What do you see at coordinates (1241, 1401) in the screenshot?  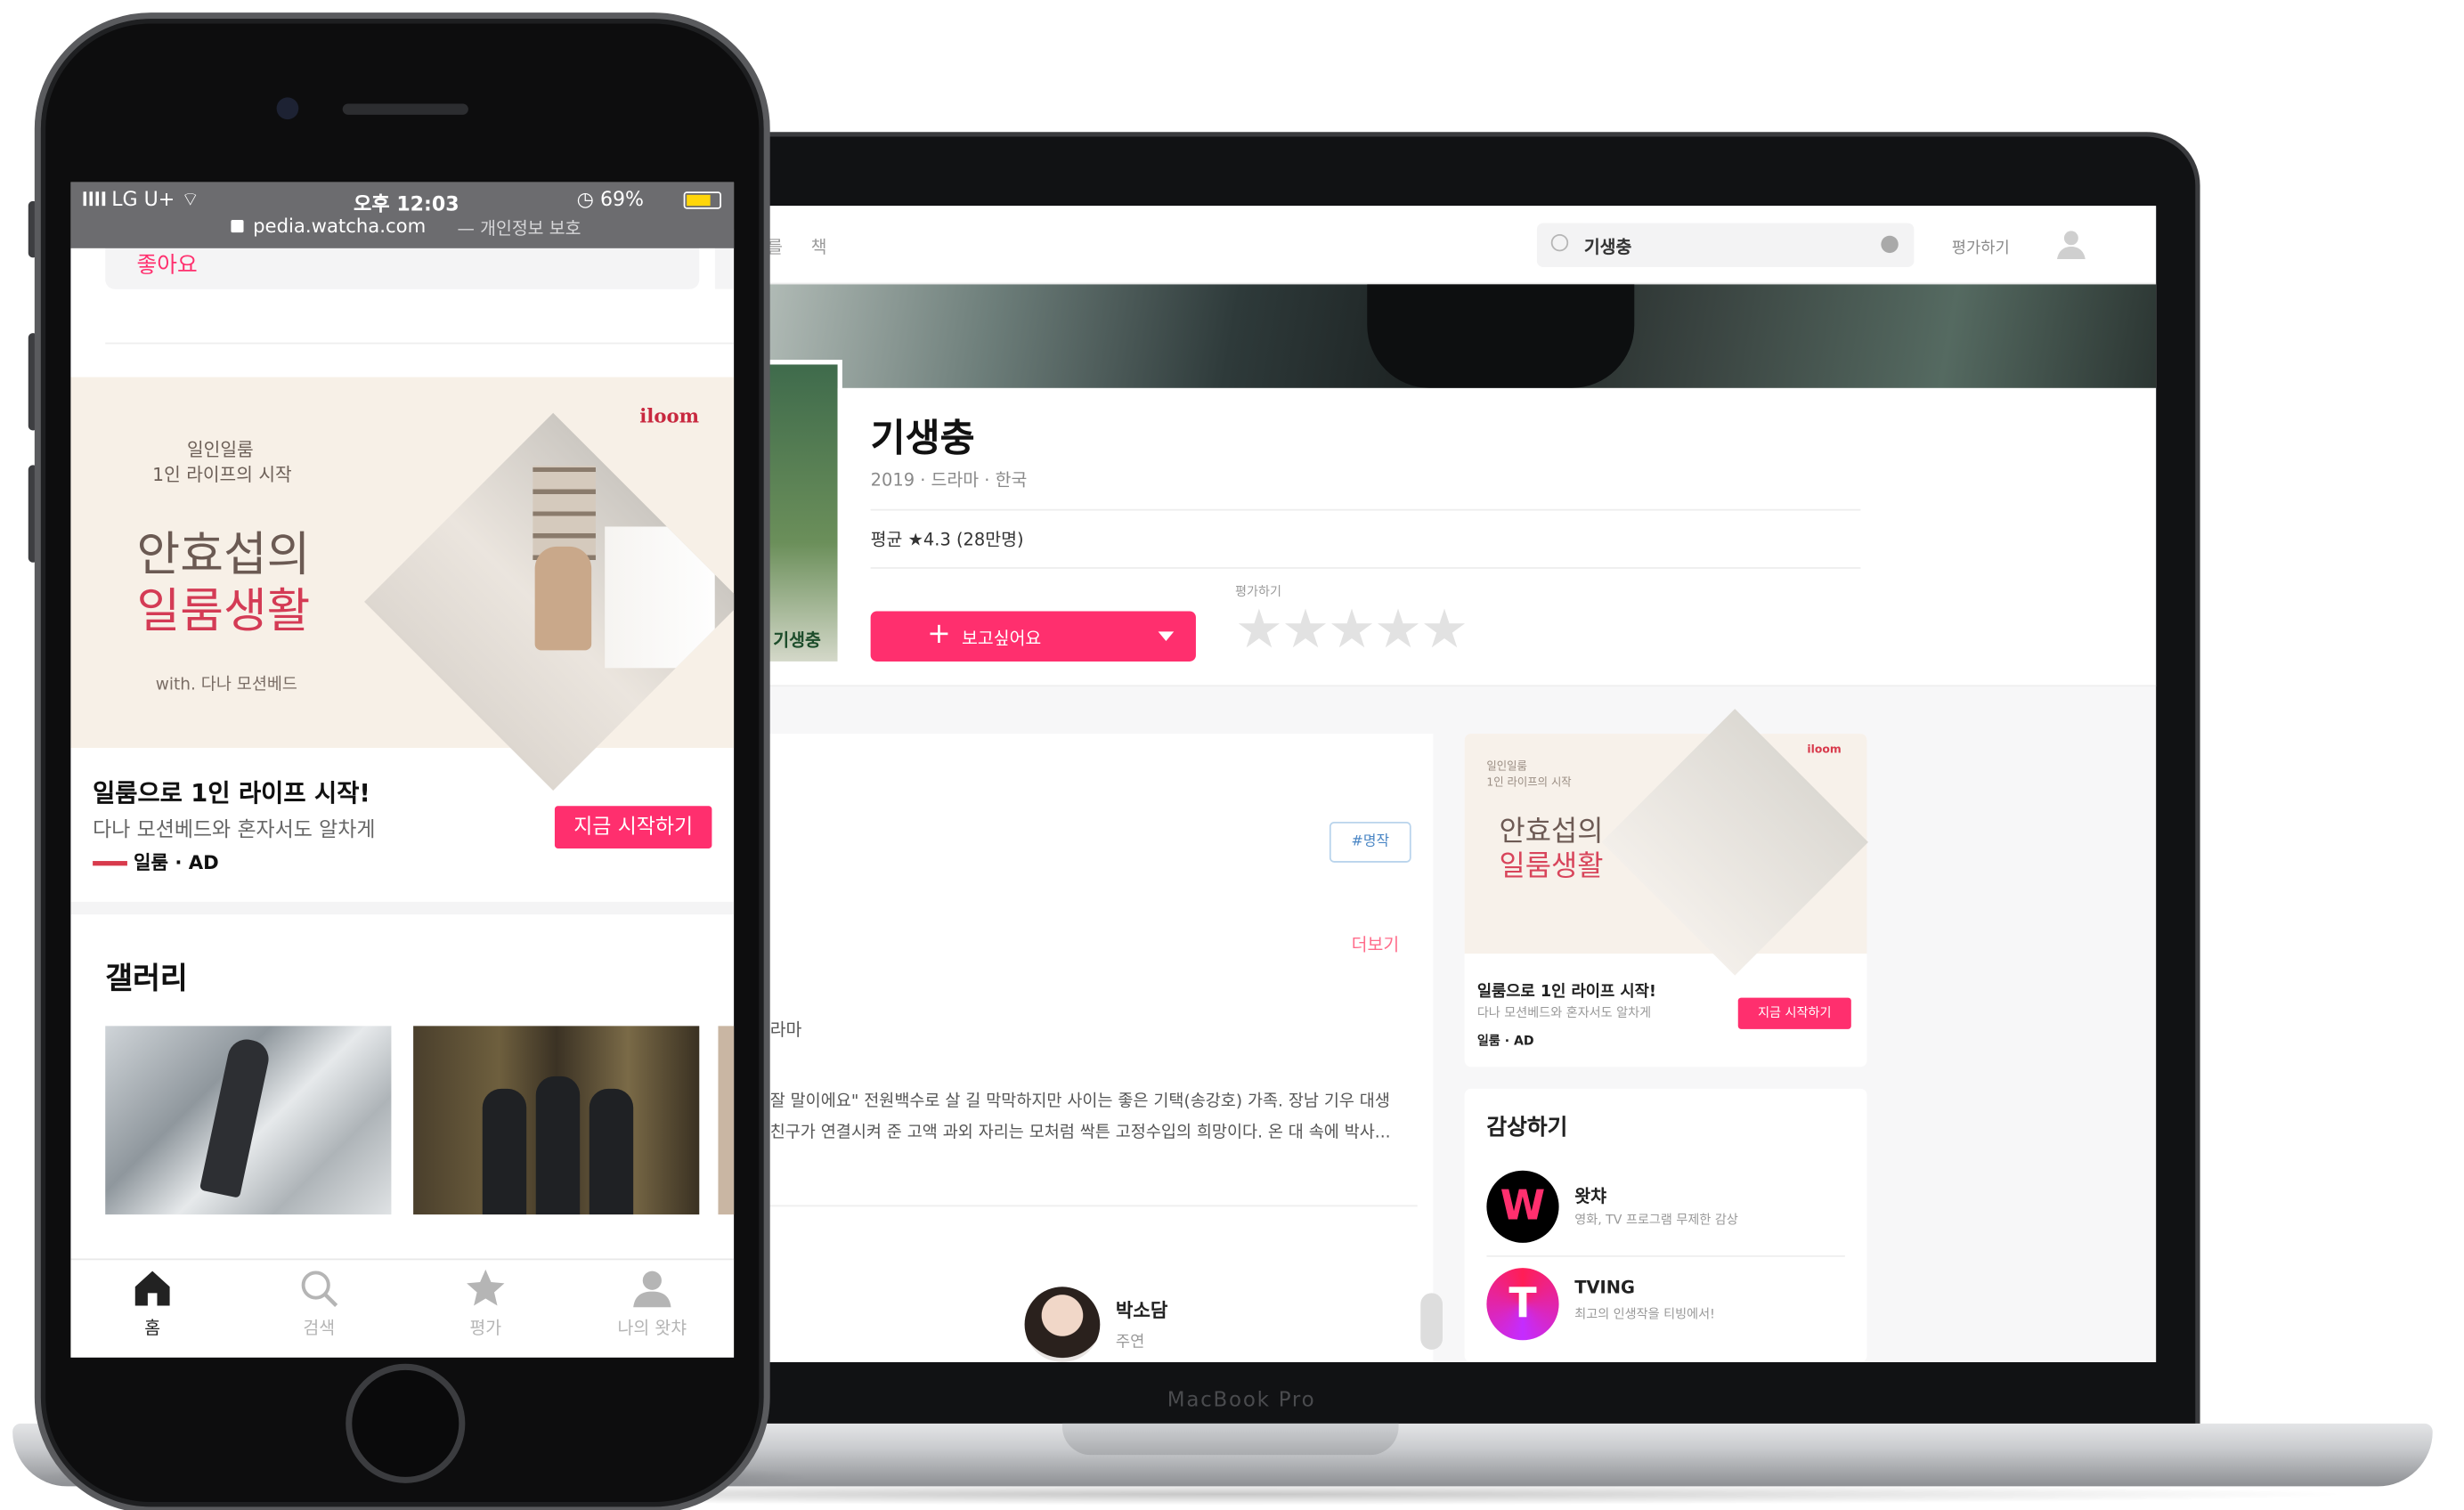 I see `laptop-brand-label: MacBook Pro` at bounding box center [1241, 1401].